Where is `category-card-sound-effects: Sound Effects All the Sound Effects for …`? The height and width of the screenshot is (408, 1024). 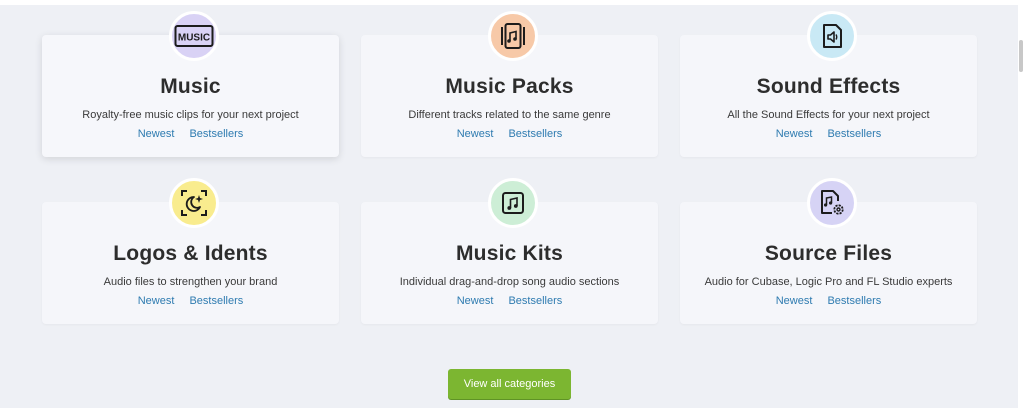 category-card-sound-effects: Sound Effects All the Sound Effects for … is located at coordinates (828, 84).